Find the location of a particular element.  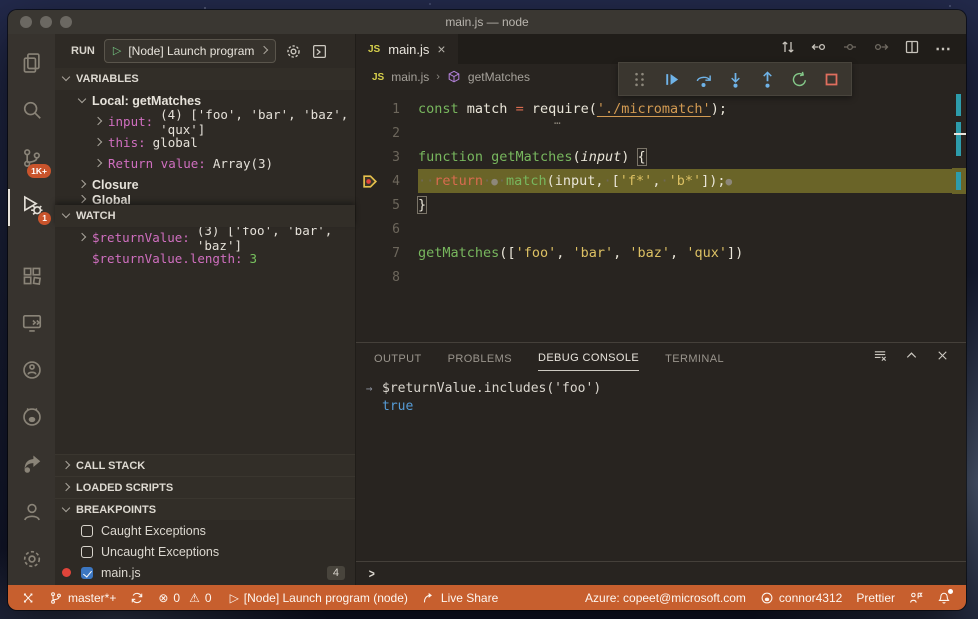

line-number: 8 is located at coordinates (387, 277).